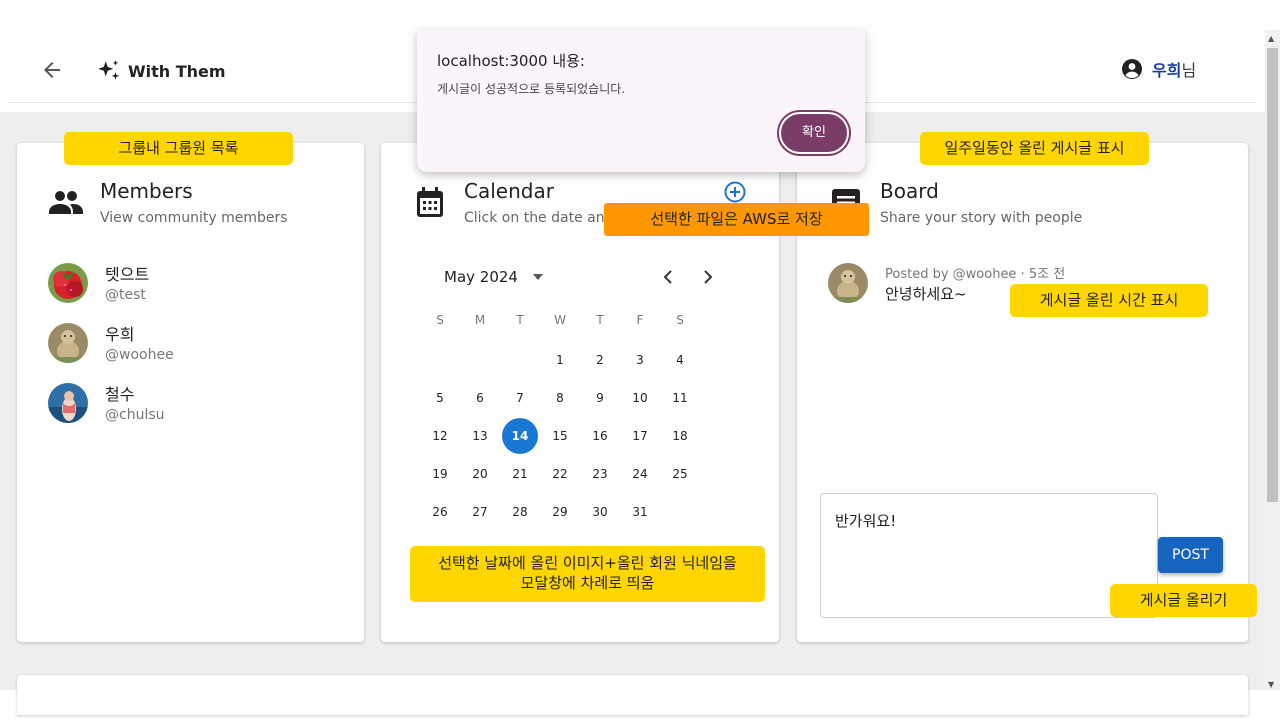 The height and width of the screenshot is (720, 1280). What do you see at coordinates (481, 277) in the screenshot?
I see `month-label: May 2024` at bounding box center [481, 277].